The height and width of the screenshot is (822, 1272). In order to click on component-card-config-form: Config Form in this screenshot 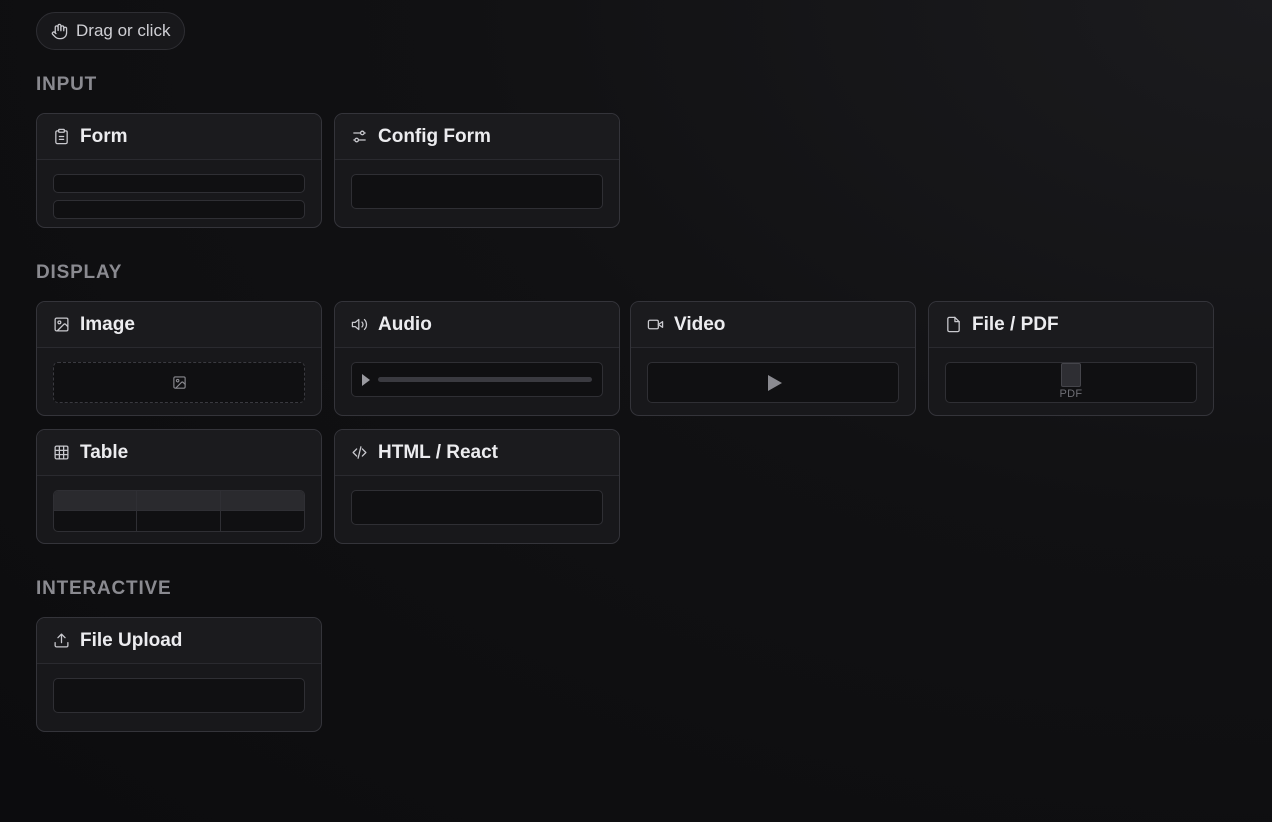, I will do `click(477, 170)`.